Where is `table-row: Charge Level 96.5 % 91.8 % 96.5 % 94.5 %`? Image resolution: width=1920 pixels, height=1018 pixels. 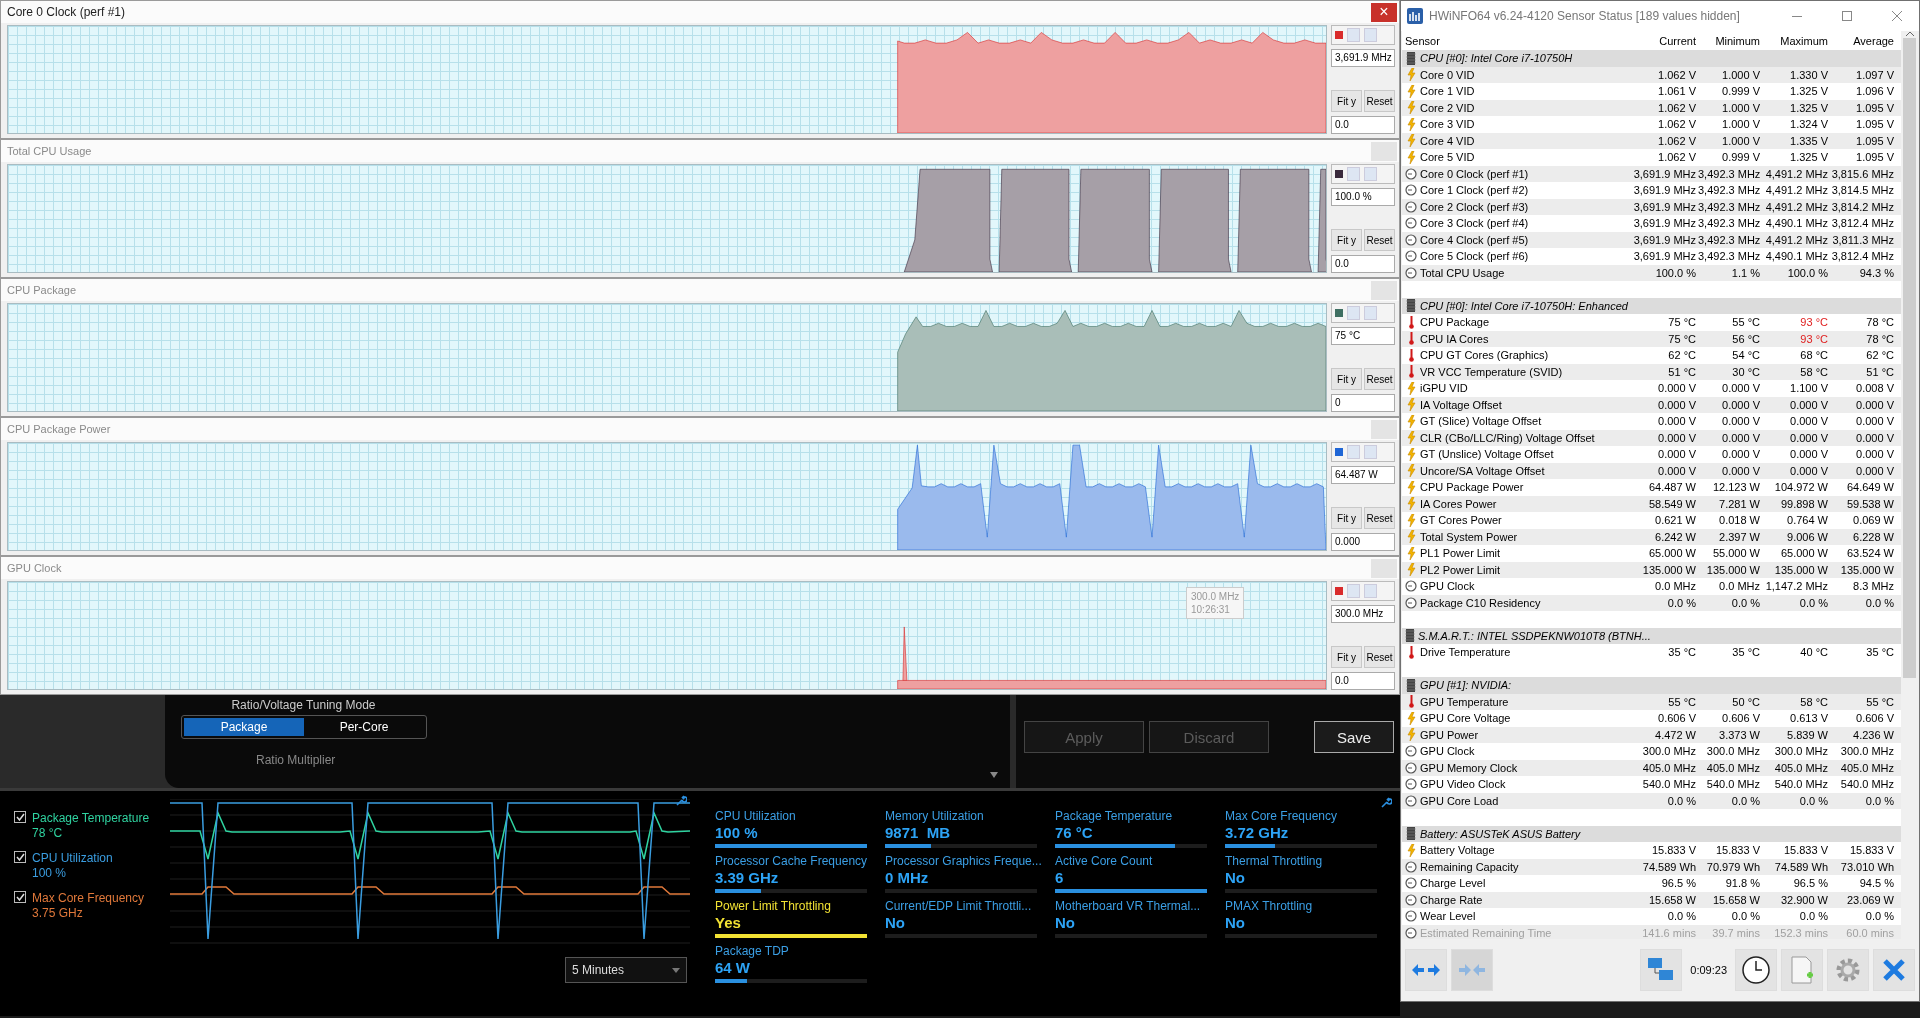 table-row: Charge Level 96.5 % 91.8 % 96.5 % 94.5 % is located at coordinates (1651, 883).